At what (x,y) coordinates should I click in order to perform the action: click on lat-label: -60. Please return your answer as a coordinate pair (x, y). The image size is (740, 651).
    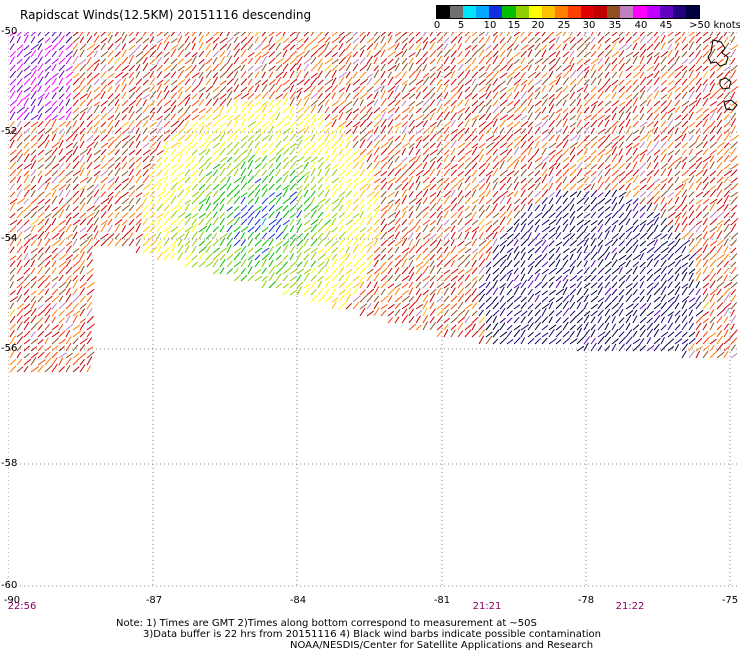
    Looking at the image, I should click on (9, 585).